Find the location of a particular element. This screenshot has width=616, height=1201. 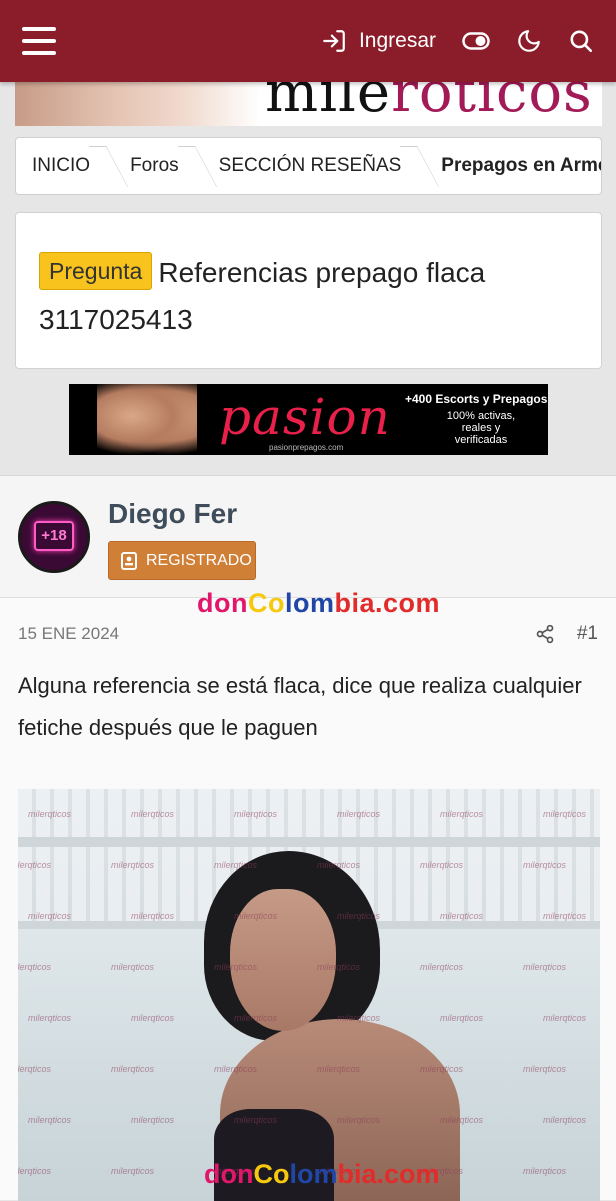

top-bar: Ingresar is located at coordinates (308, 41).